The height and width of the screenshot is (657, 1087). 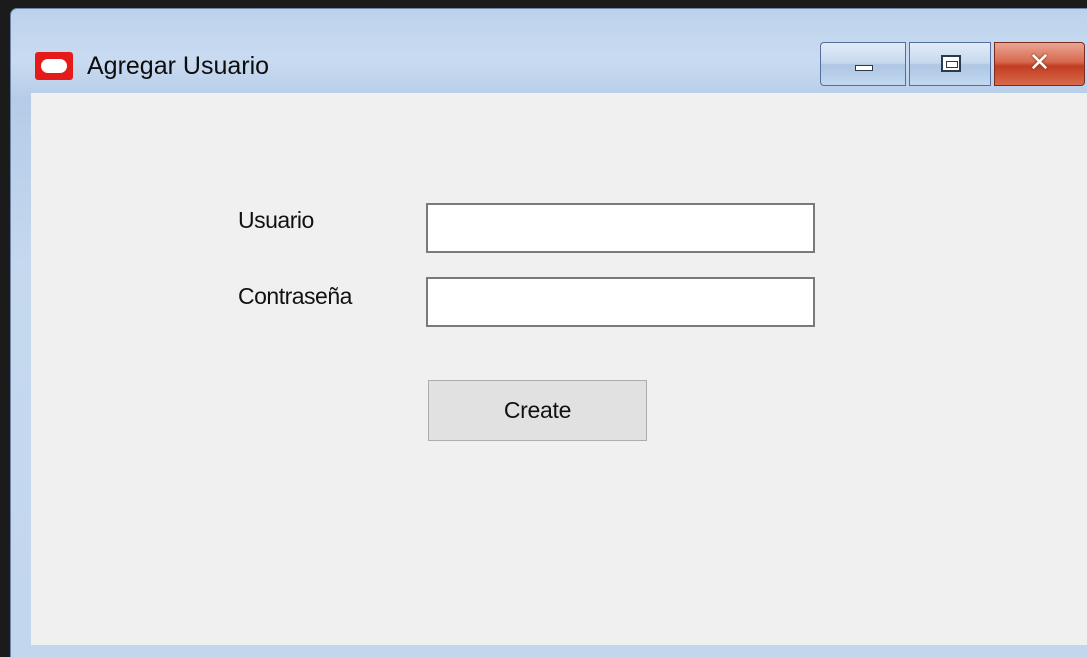 I want to click on close-button: ✕, so click(x=1039, y=64).